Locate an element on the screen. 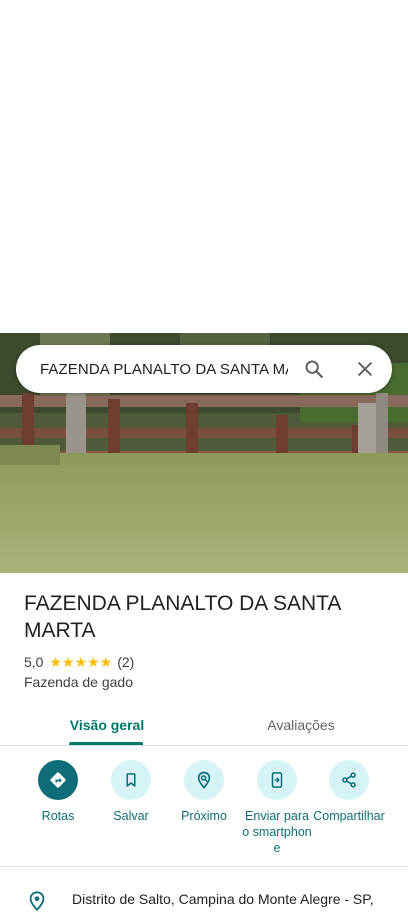 Image resolution: width=408 pixels, height=917 pixels. search-icon is located at coordinates (314, 369).